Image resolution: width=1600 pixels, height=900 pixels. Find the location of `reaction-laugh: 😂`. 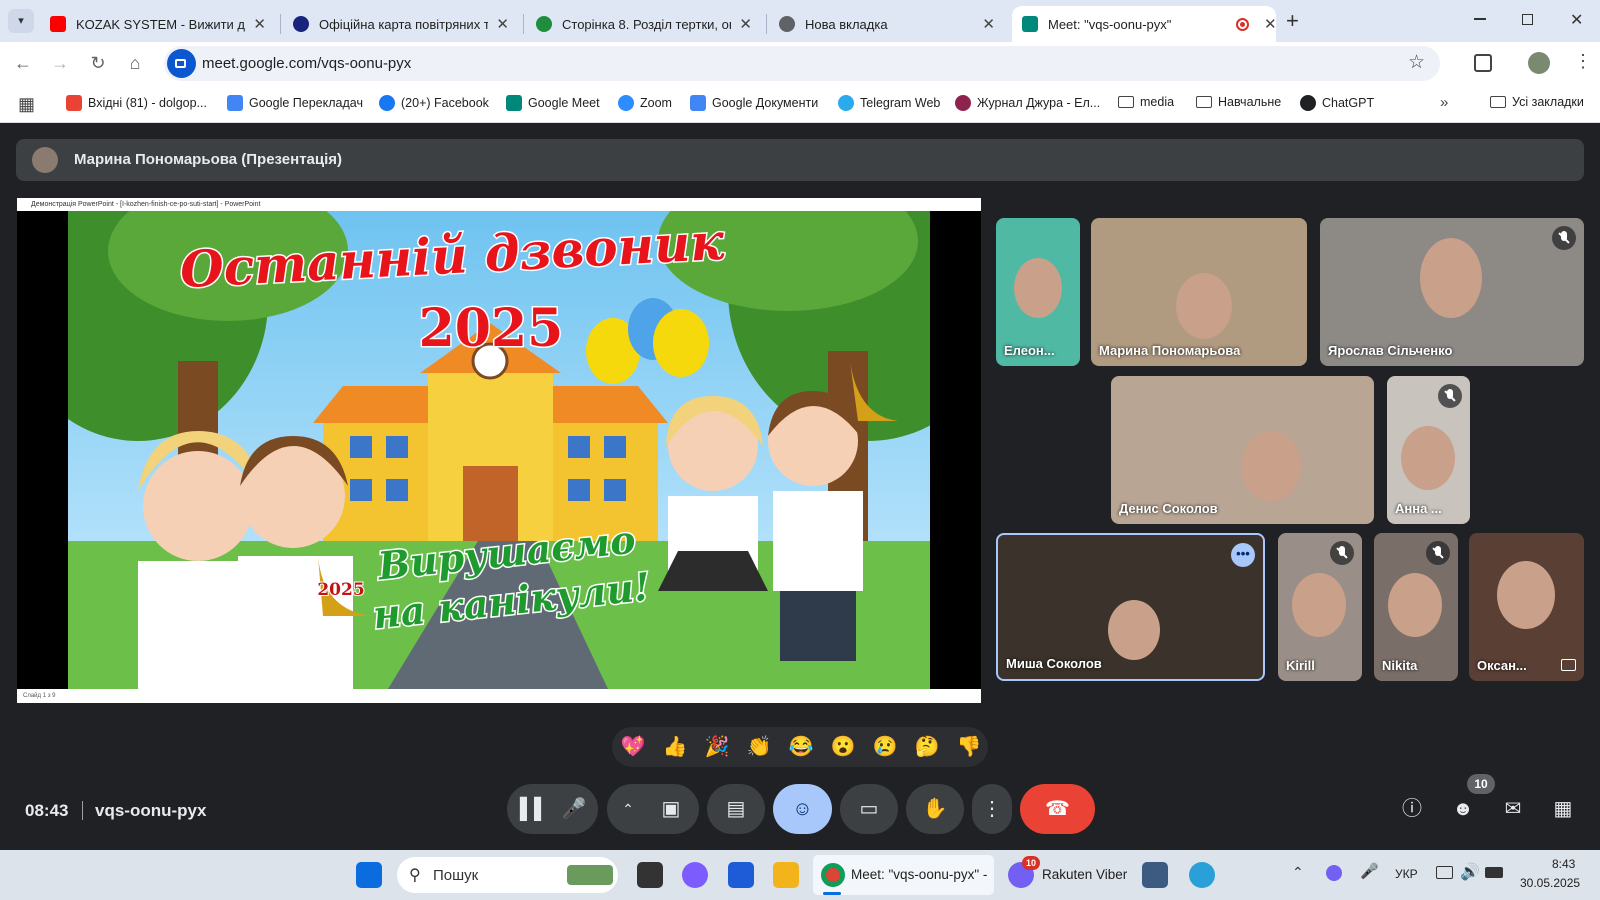

reaction-laugh: 😂 is located at coordinates (801, 747).